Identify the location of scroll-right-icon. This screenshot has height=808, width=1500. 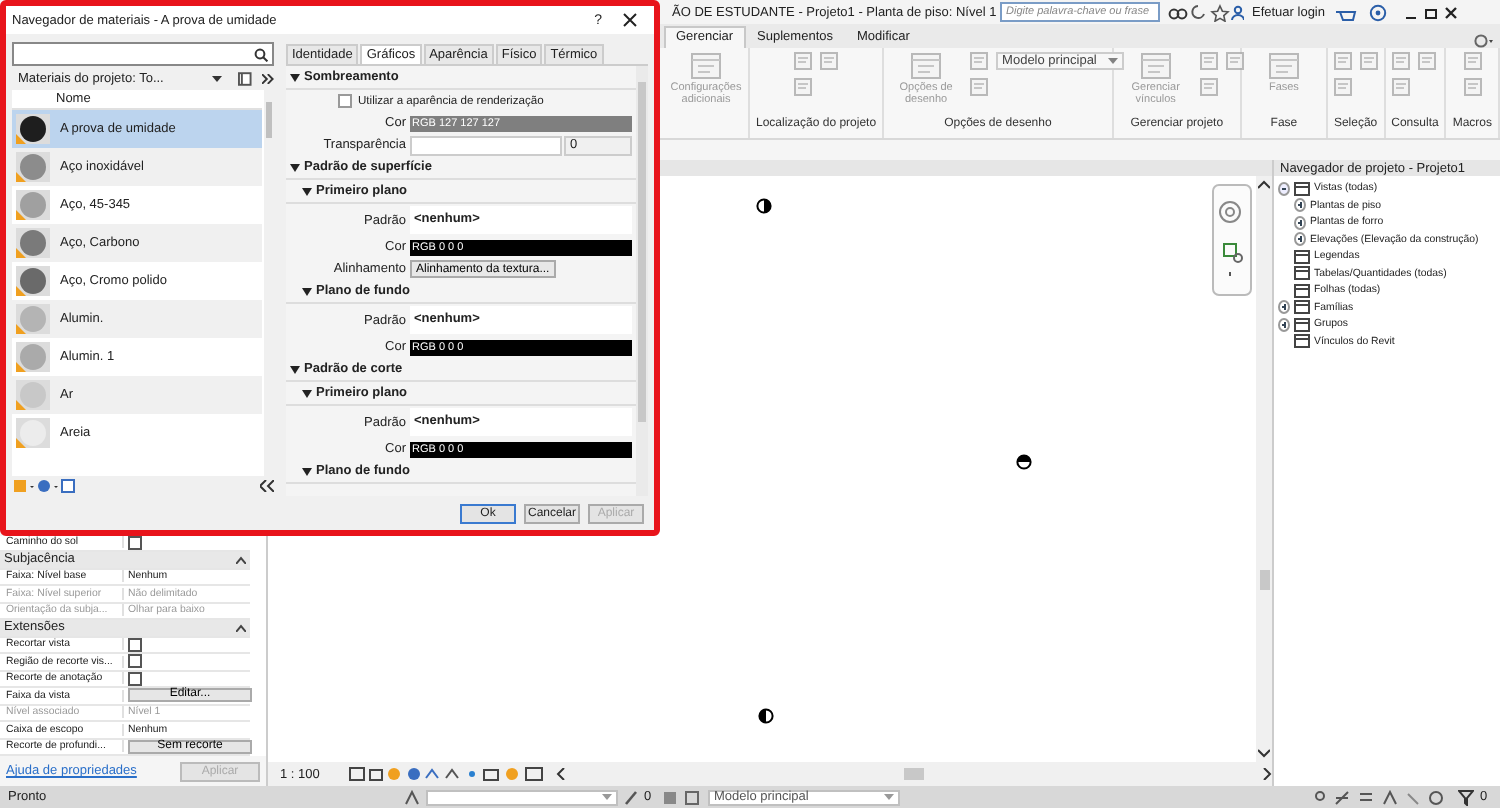
(1267, 774).